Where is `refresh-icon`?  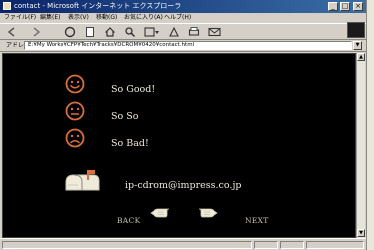
refresh-icon is located at coordinates (90, 32).